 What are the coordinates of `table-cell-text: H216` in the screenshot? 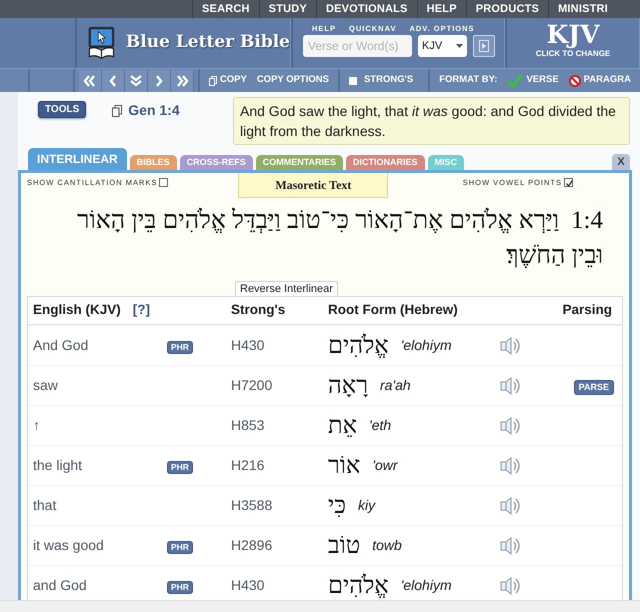 It's located at (248, 465).